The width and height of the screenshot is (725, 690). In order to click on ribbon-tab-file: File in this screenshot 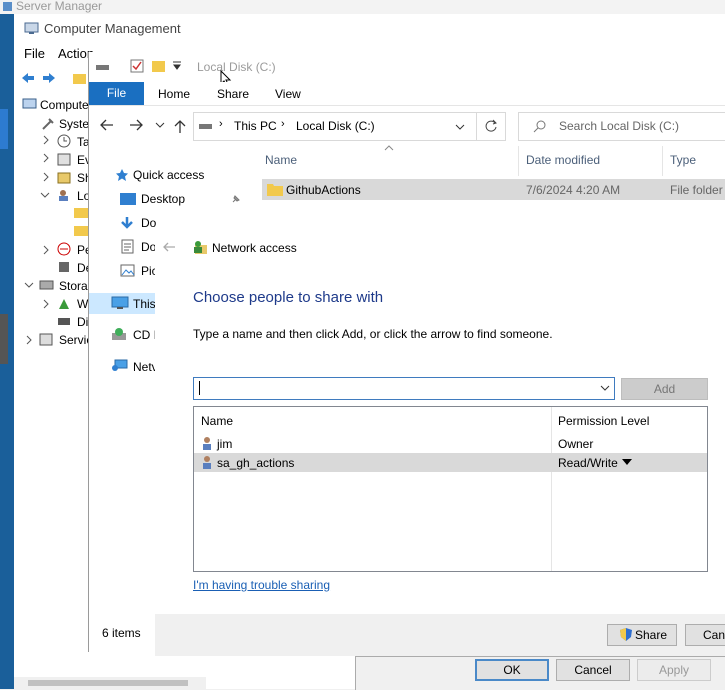, I will do `click(116, 93)`.